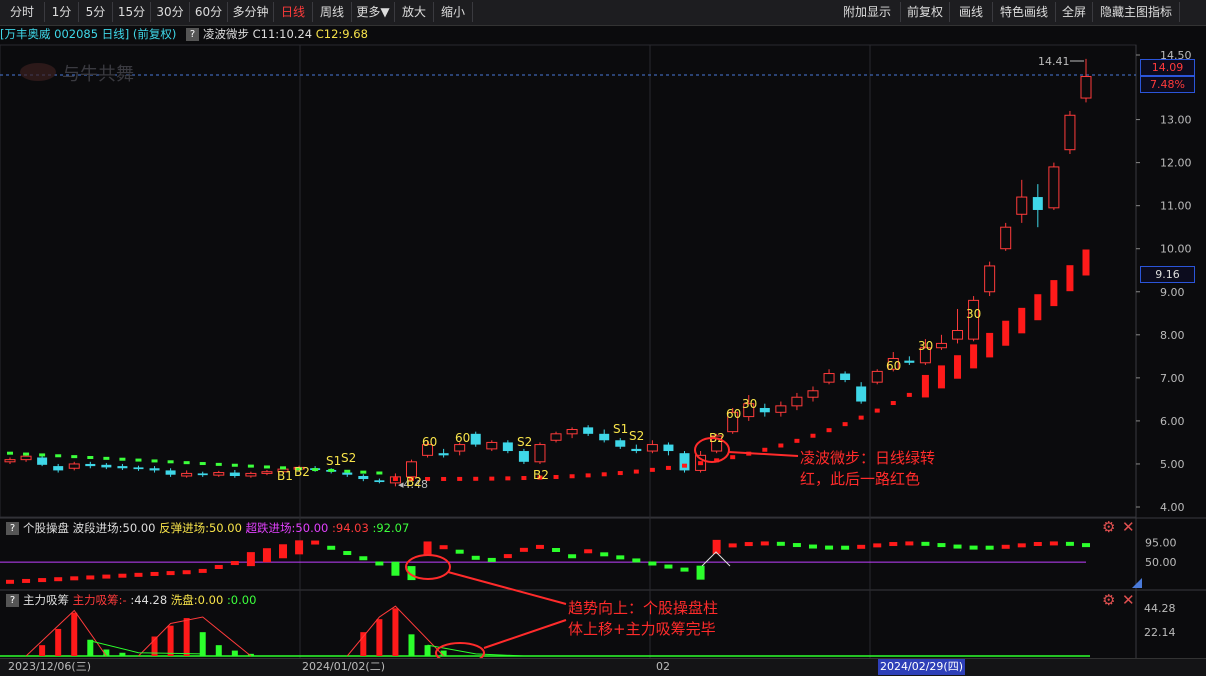 Image resolution: width=1206 pixels, height=676 pixels. I want to click on date-label: 02, so click(663, 666).